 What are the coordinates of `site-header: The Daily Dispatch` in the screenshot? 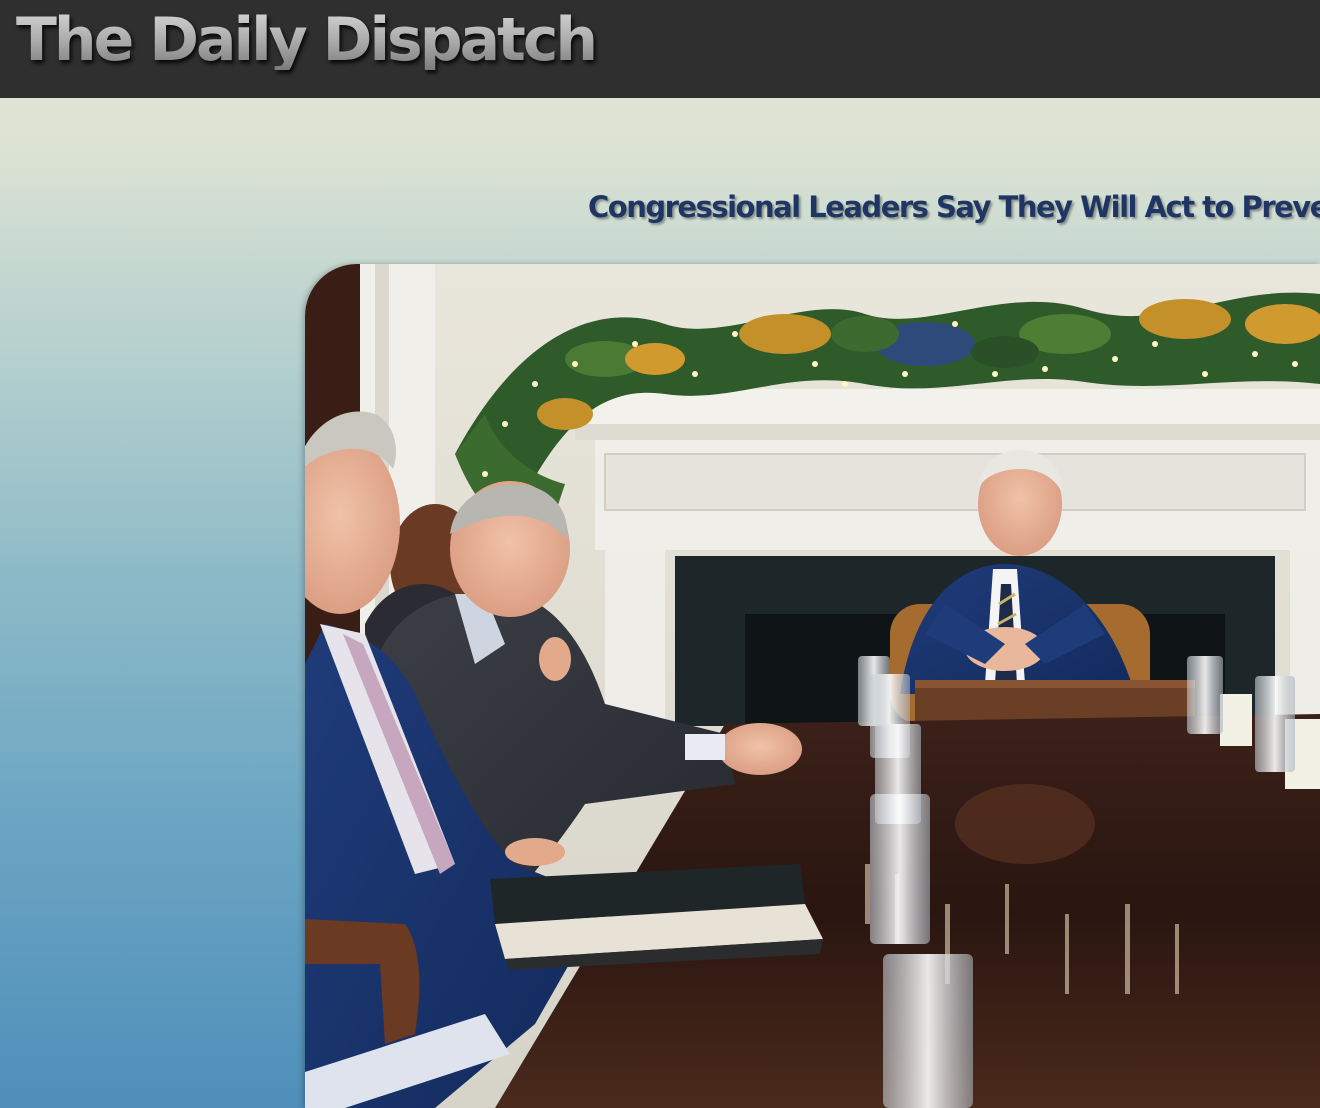 It's located at (660, 49).